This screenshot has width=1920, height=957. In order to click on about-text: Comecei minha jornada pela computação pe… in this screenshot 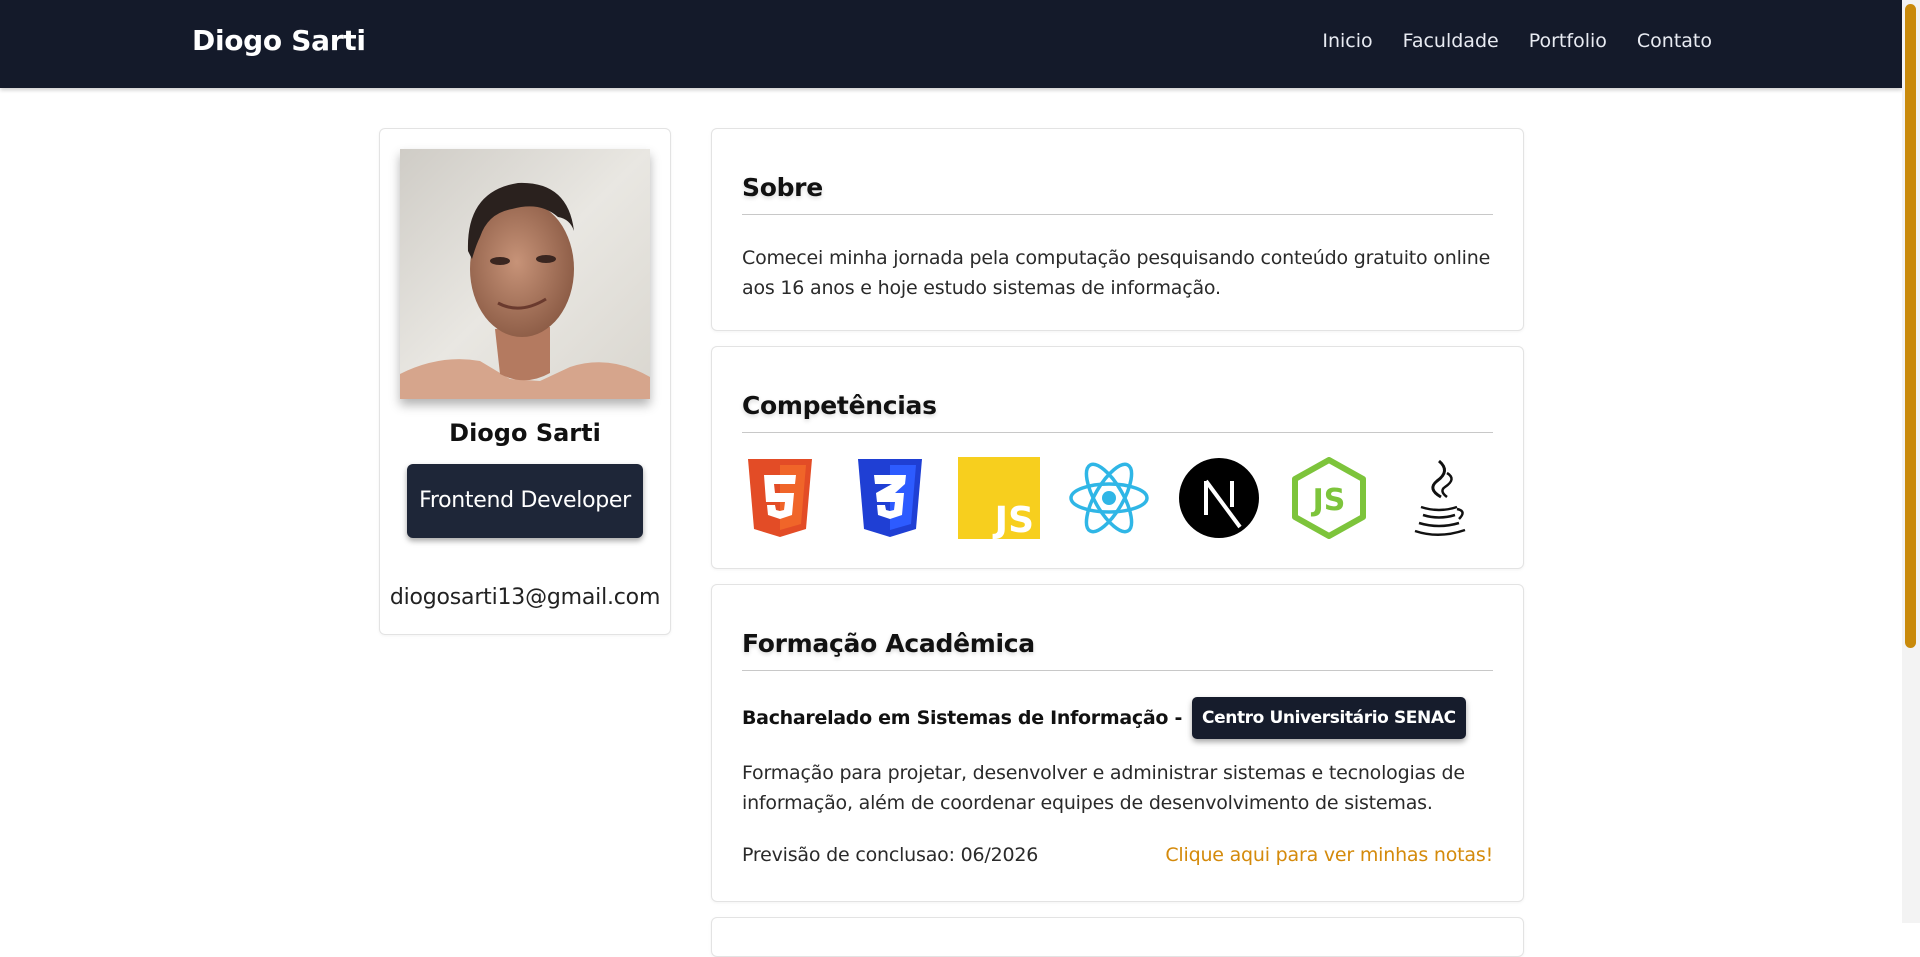, I will do `click(1116, 273)`.